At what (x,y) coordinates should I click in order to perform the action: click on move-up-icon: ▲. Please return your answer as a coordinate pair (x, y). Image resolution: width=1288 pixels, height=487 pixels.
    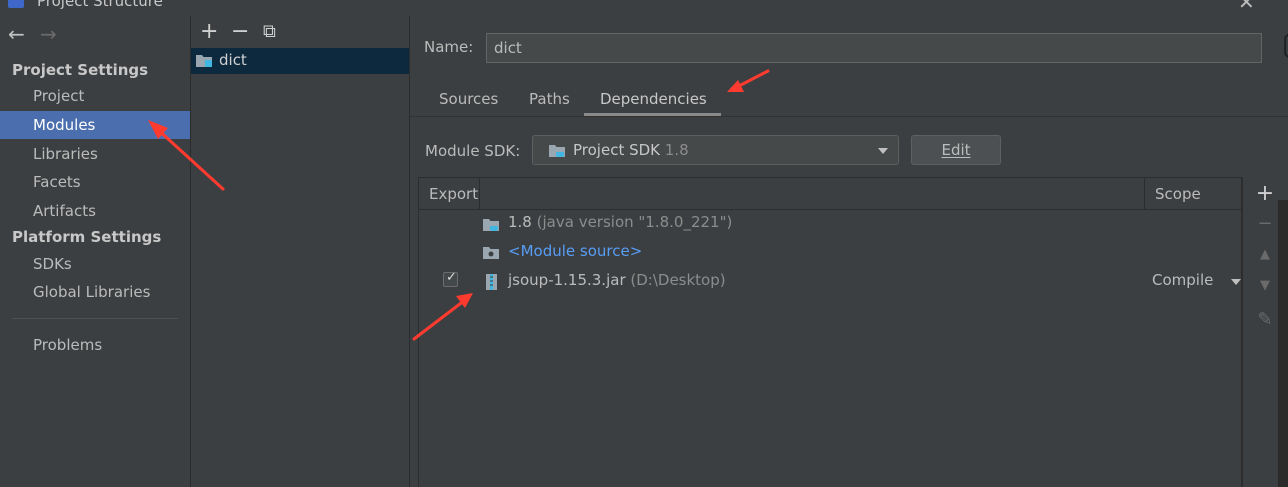
    Looking at the image, I should click on (1265, 254).